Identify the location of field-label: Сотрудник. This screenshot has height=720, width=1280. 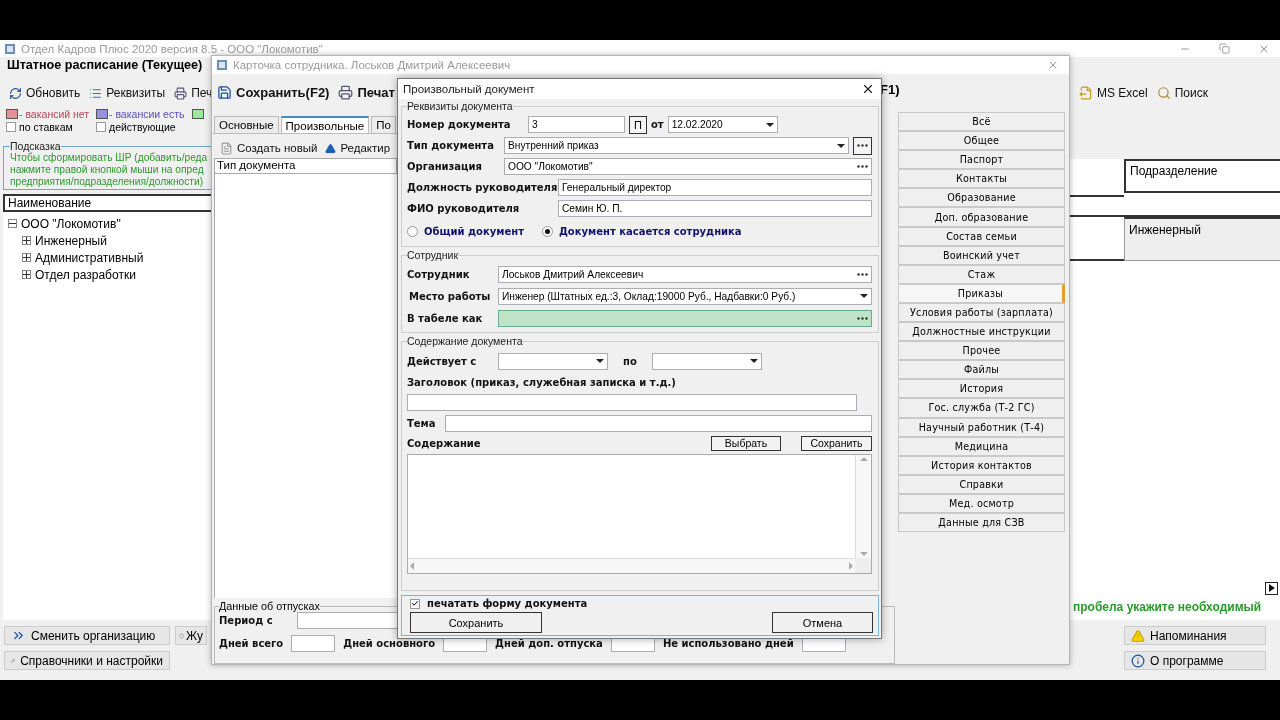
(439, 274).